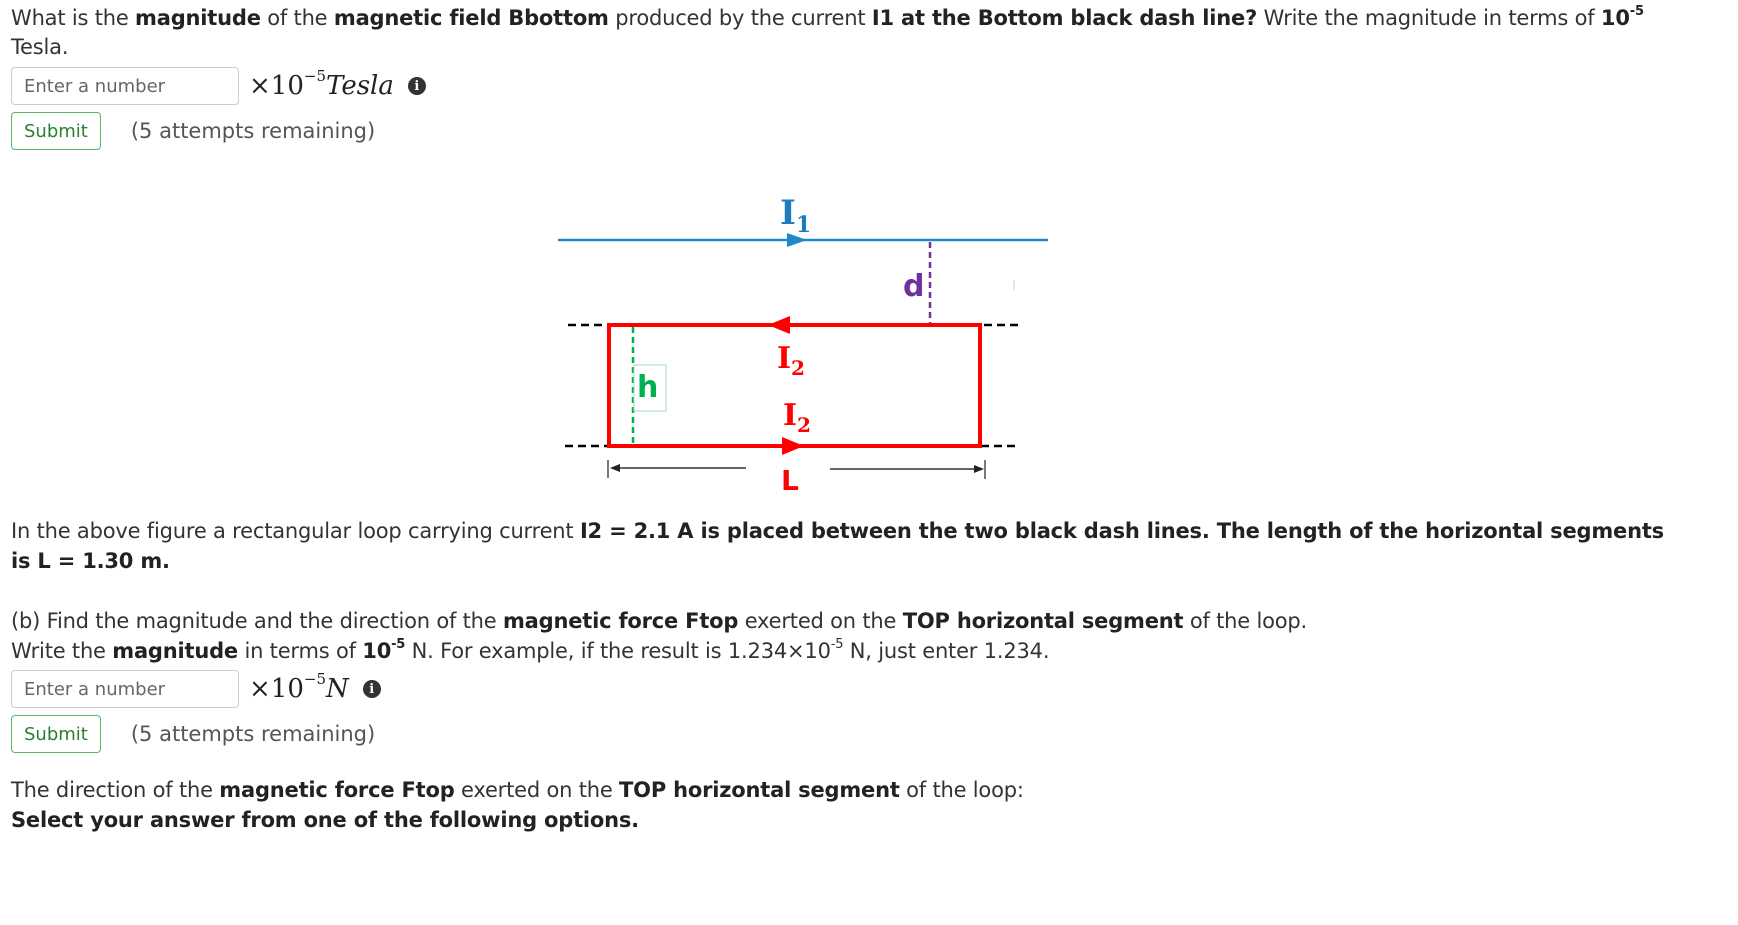  Describe the element at coordinates (471, 18) in the screenshot. I see `text-fragment: magnetic field Bbottom` at that location.